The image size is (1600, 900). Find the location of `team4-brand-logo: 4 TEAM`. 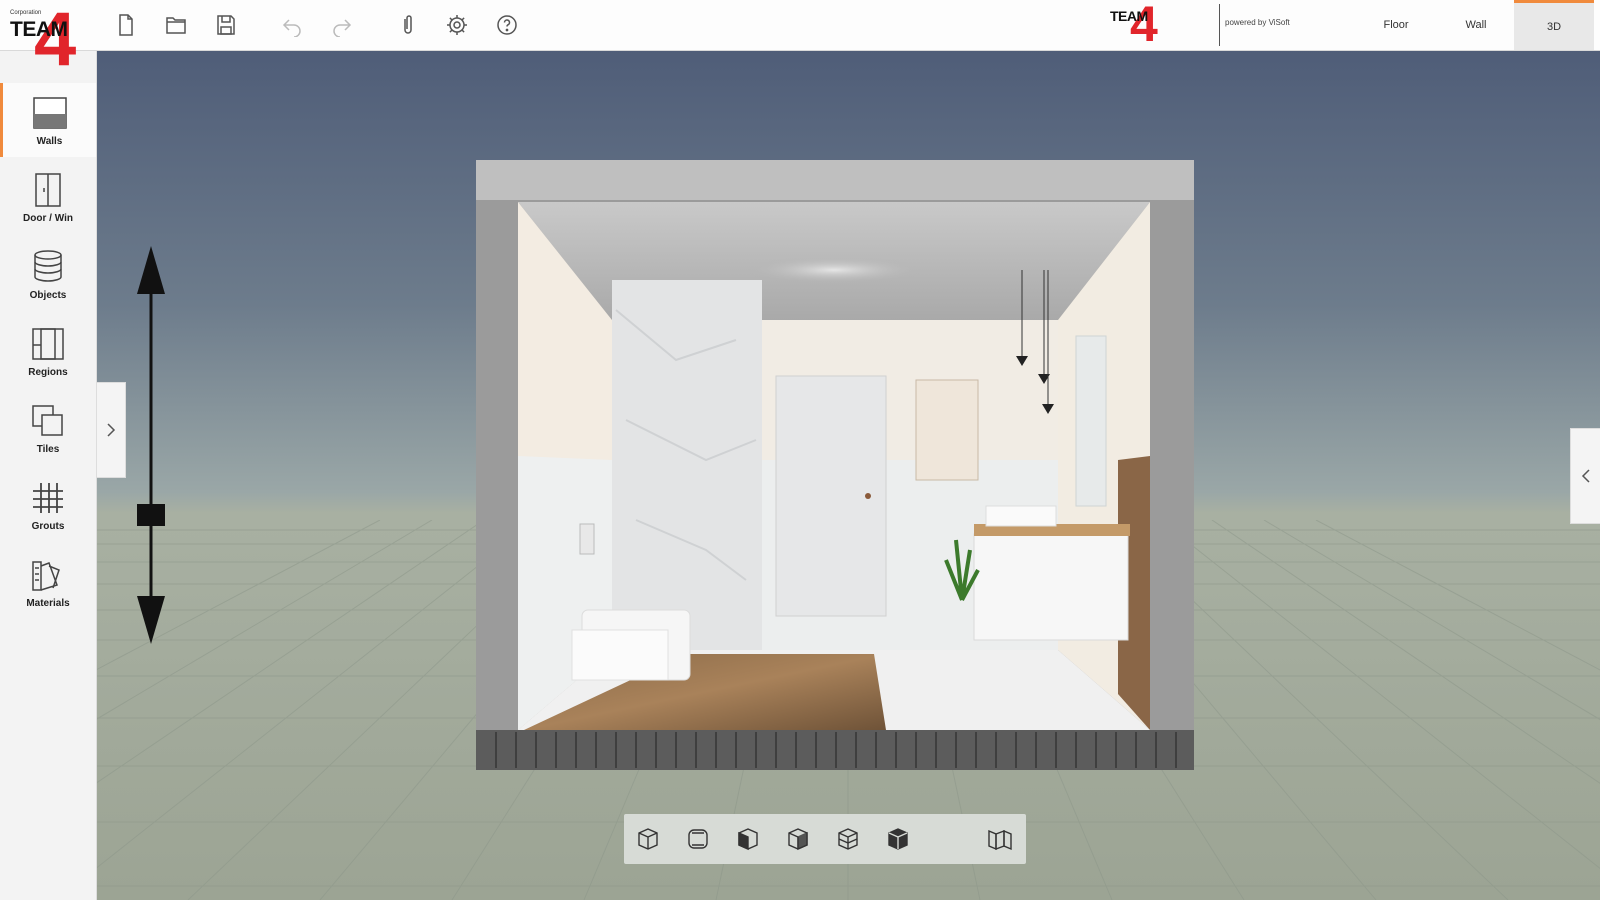

team4-brand-logo: 4 TEAM is located at coordinates (1137, 25).